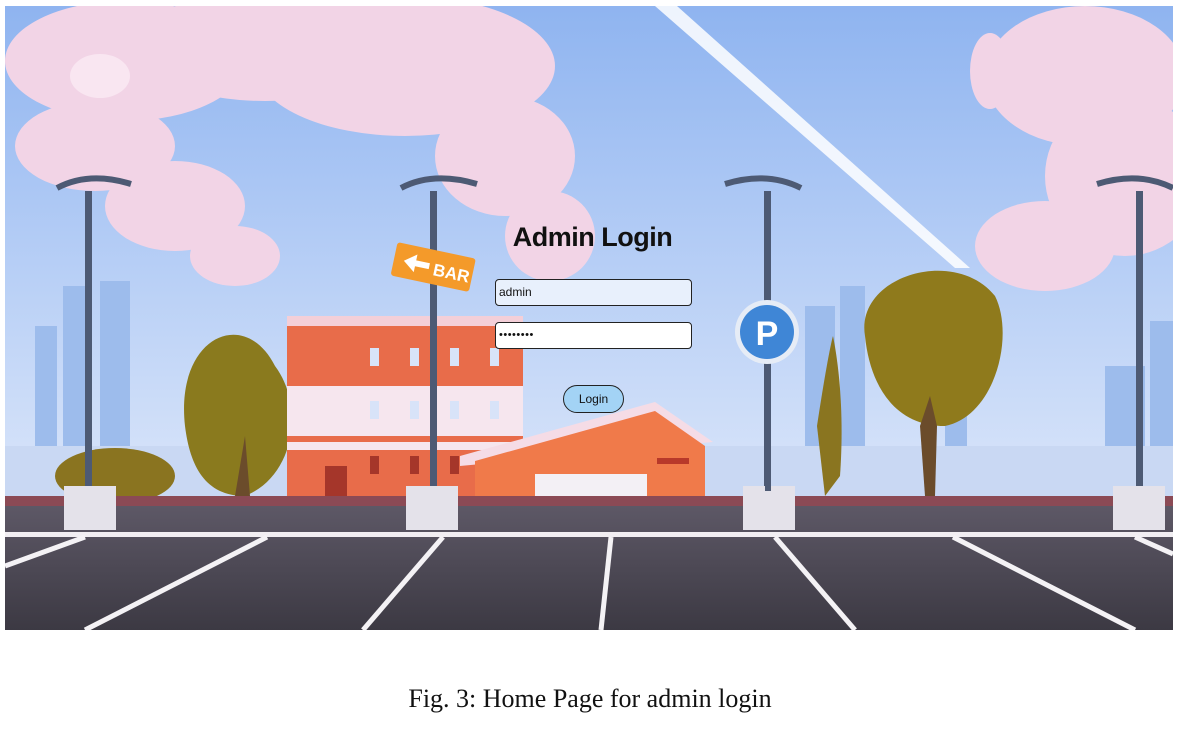 This screenshot has height=732, width=1197. Describe the element at coordinates (767, 334) in the screenshot. I see `parking-sign-text: P` at that location.